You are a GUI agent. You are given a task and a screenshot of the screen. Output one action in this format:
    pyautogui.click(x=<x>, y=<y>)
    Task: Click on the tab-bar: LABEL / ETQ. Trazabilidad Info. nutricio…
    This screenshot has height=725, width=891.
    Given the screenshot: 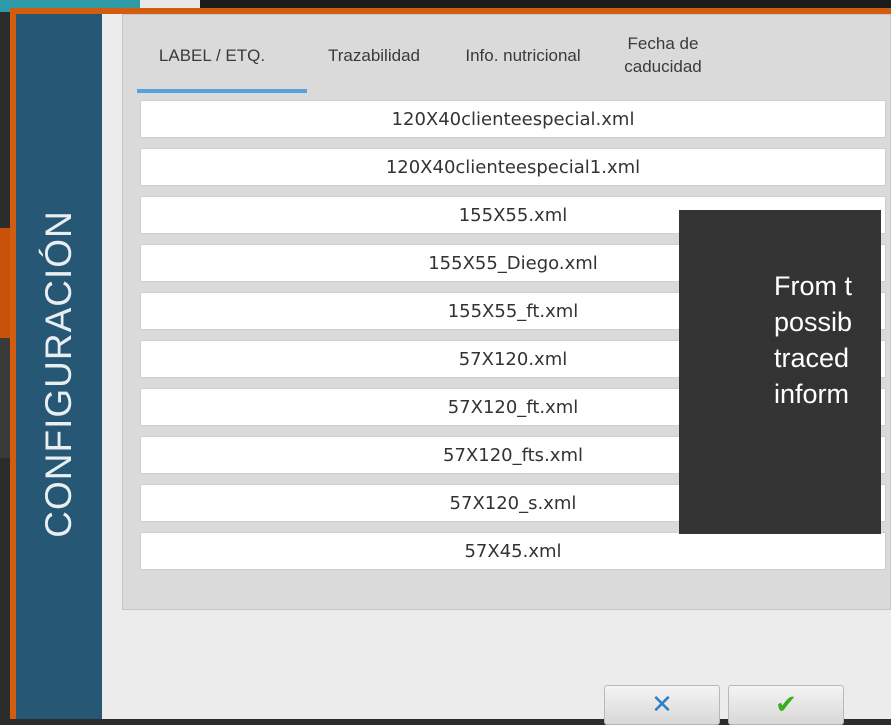 What is the action you would take?
    pyautogui.click(x=506, y=55)
    